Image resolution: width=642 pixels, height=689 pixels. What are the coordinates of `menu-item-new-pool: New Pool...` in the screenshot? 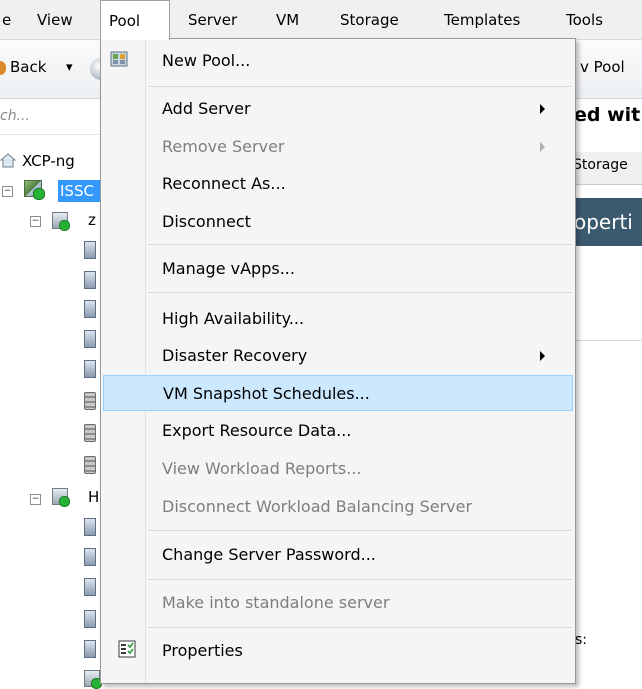 It's located at (338, 61).